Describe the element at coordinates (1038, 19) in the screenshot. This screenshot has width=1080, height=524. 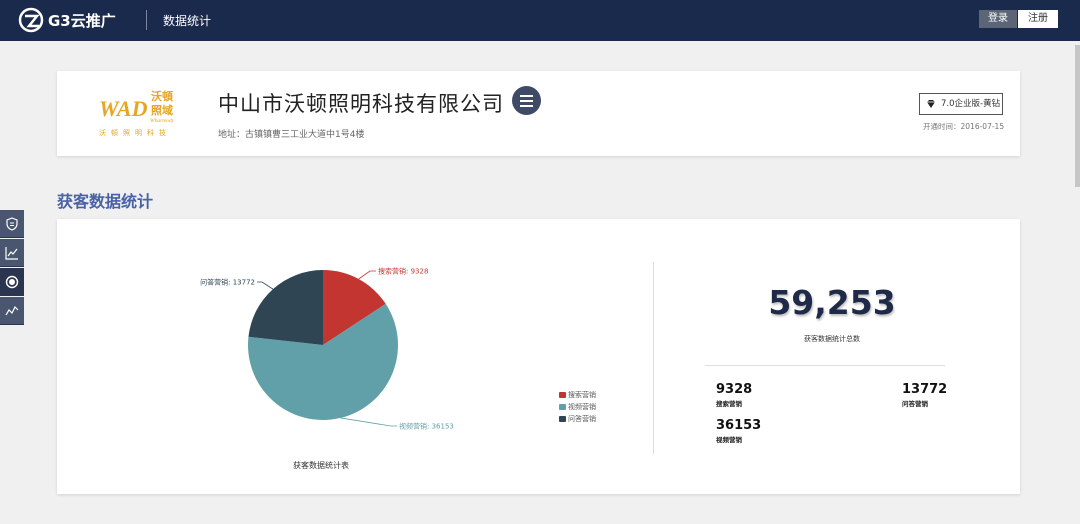
I see `register-button: 注册` at that location.